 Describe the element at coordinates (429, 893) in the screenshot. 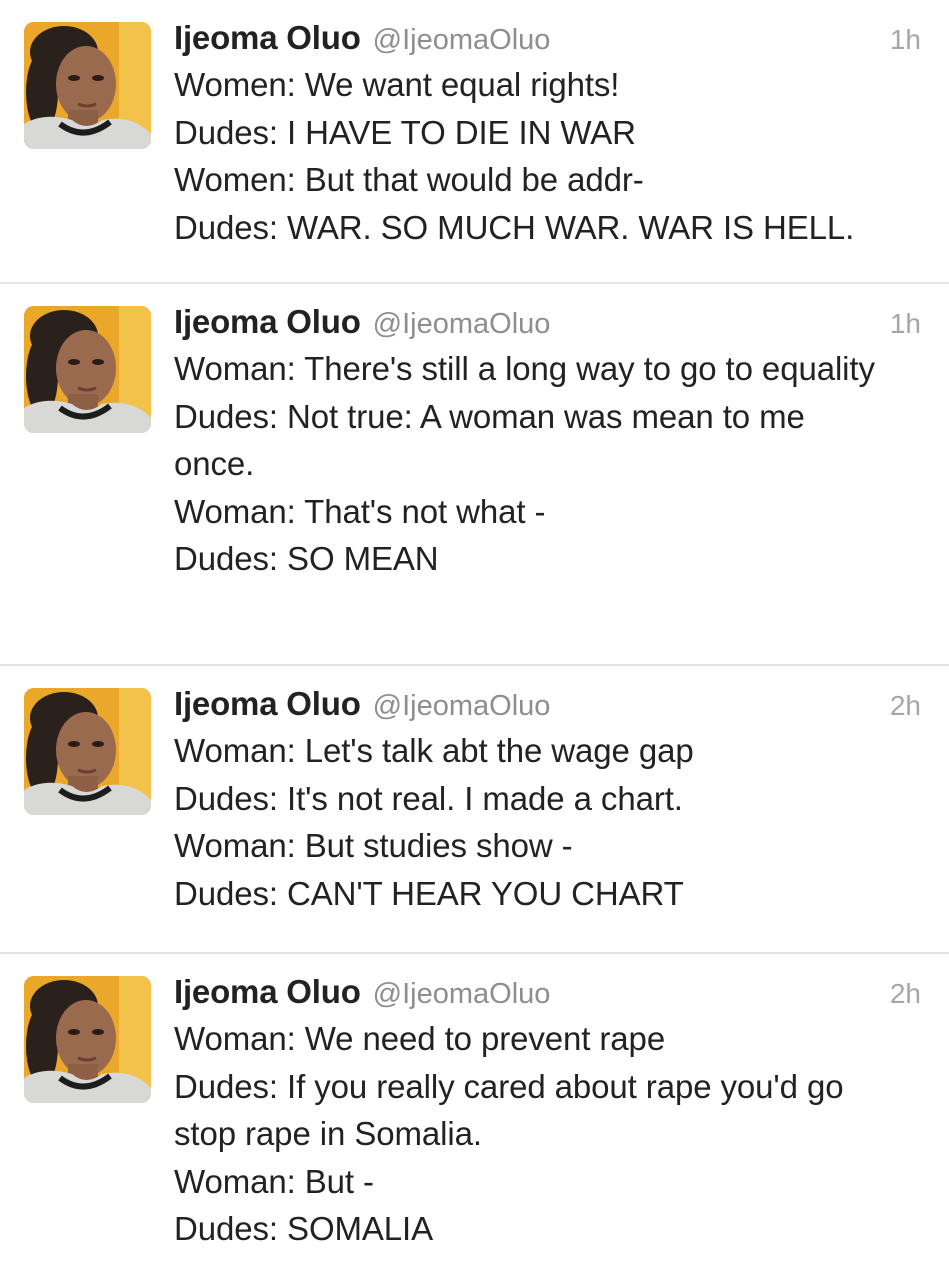

I see `tweet-line: Dudes: CAN'T HEAR YOU CHART` at that location.